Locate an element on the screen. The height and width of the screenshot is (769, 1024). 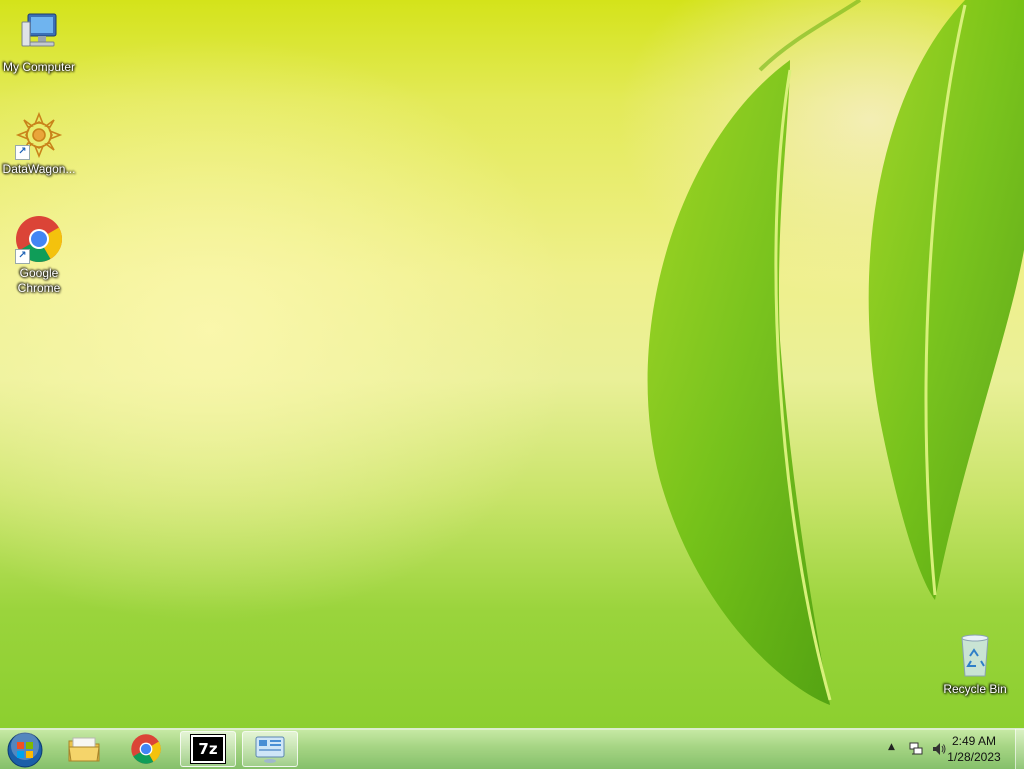
computer-icon is located at coordinates (39, 33).